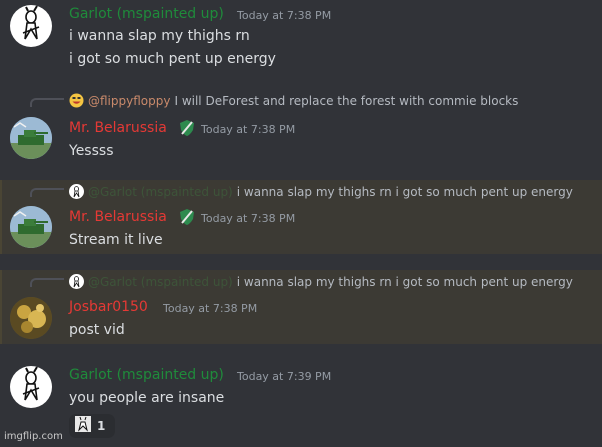 Image resolution: width=602 pixels, height=447 pixels. Describe the element at coordinates (108, 307) in the screenshot. I see `username: Josbar0150` at that location.